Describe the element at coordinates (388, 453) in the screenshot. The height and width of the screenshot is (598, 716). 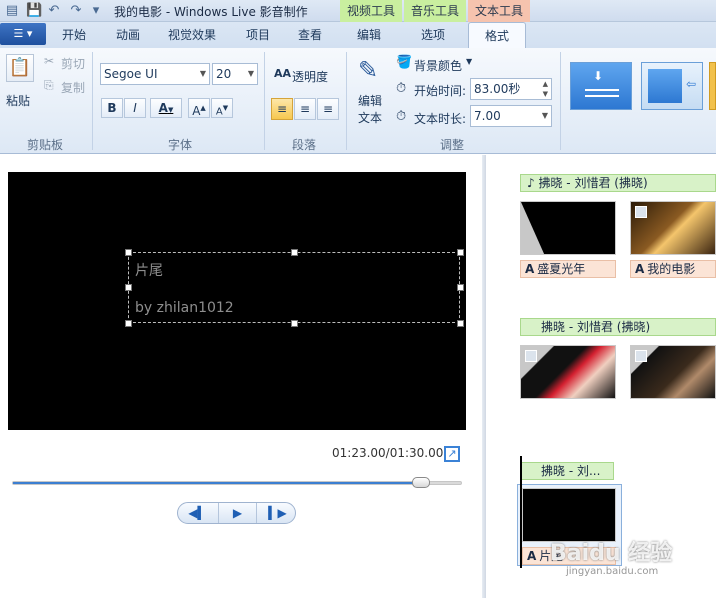
I see `timecode: 01:23.00/01:30.00` at that location.